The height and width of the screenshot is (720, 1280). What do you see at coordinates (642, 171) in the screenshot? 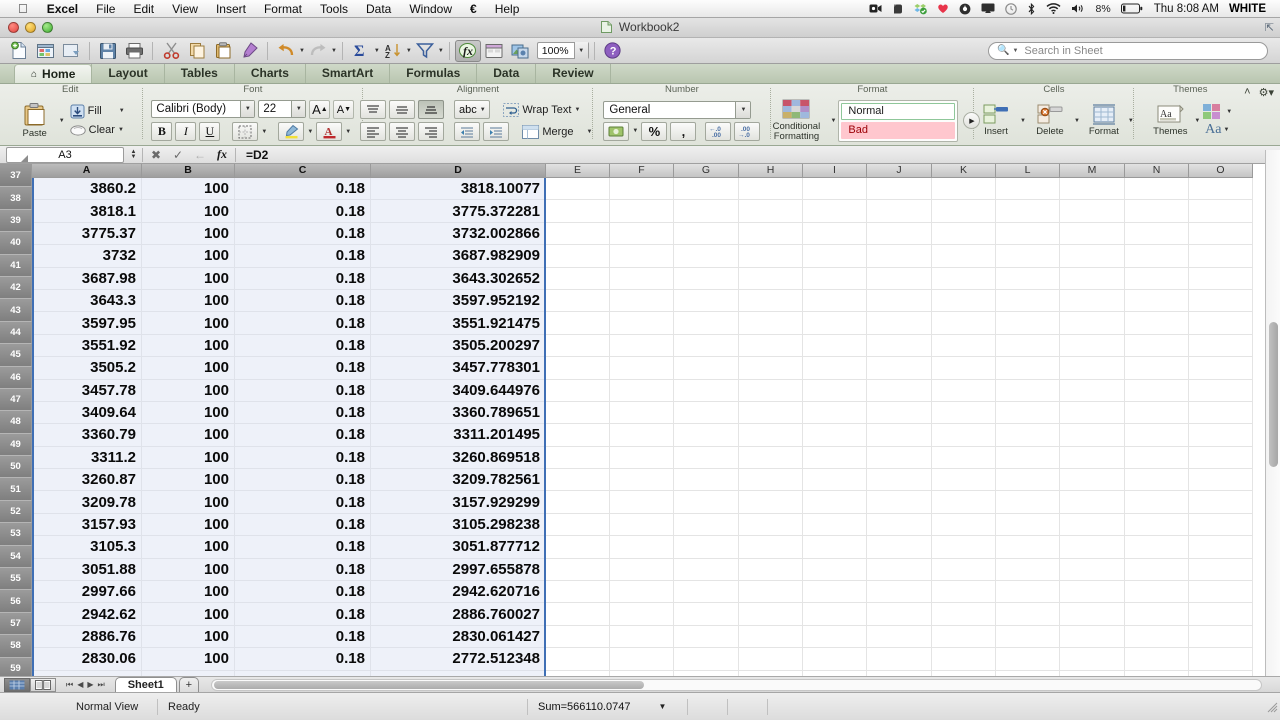
I see `column-header-f: F` at bounding box center [642, 171].